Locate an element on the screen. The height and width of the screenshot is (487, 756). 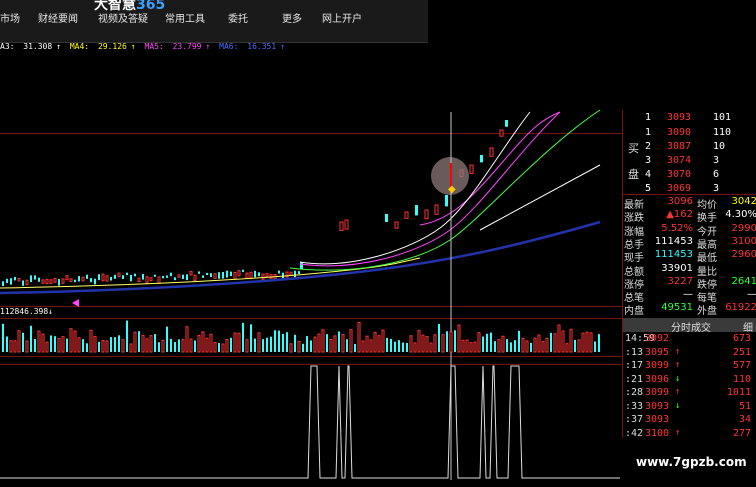
tick-time: :33 is located at coordinates (634, 406).